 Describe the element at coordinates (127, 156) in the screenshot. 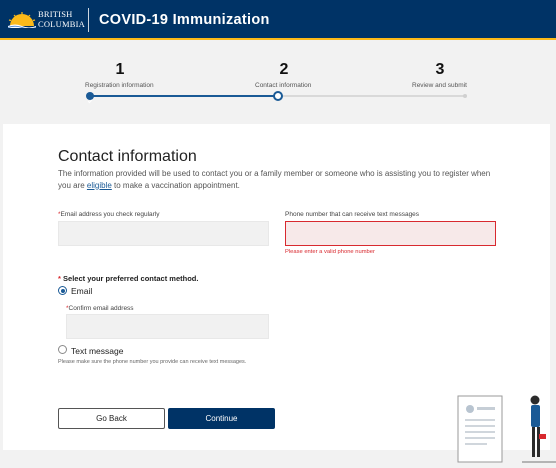

I see `form-heading: Contact information` at that location.